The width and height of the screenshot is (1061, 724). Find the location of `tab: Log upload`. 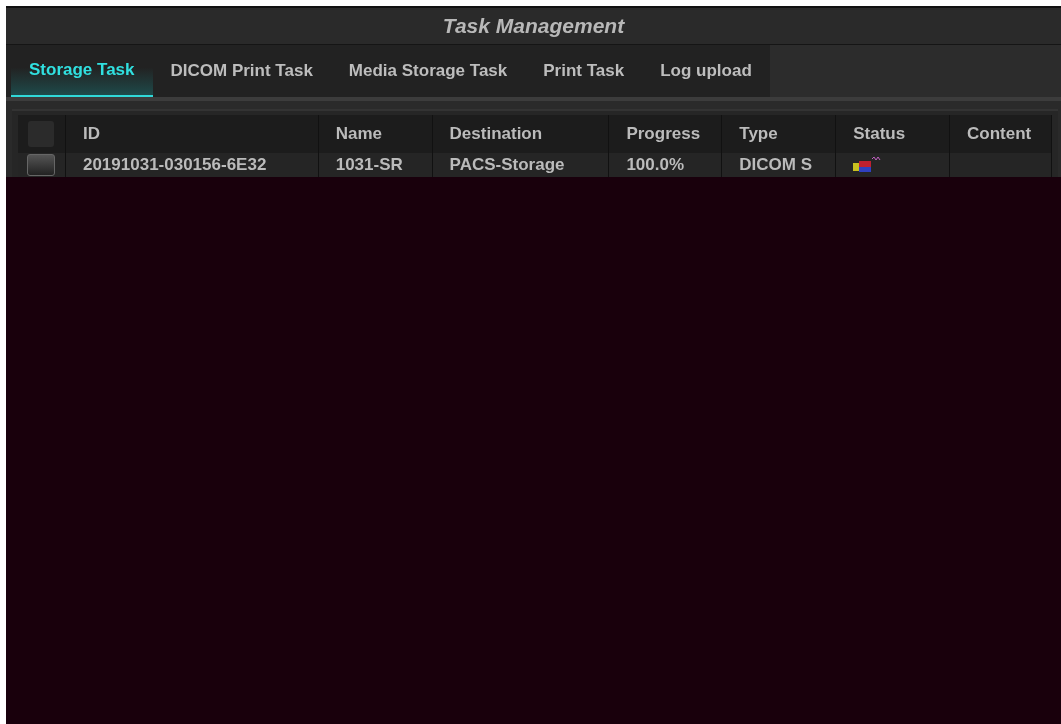

tab: Log upload is located at coordinates (706, 71).